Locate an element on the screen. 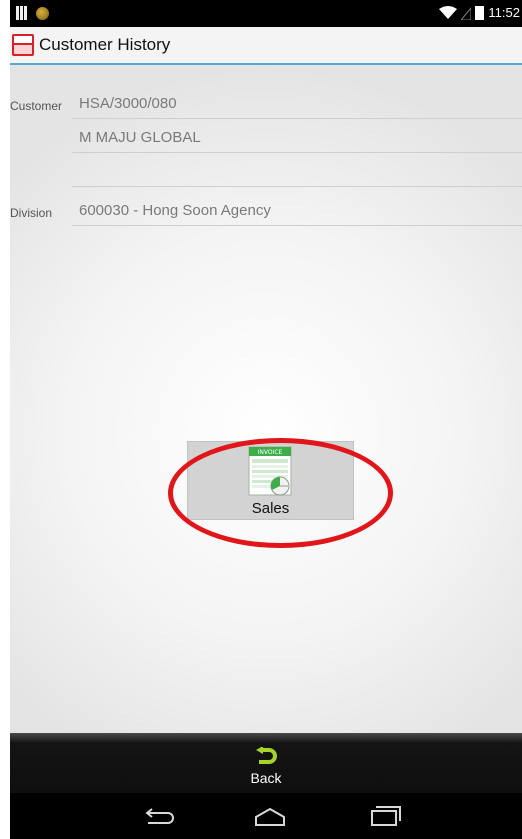 This screenshot has height=839, width=522. notification-bars-icon is located at coordinates (21, 13).